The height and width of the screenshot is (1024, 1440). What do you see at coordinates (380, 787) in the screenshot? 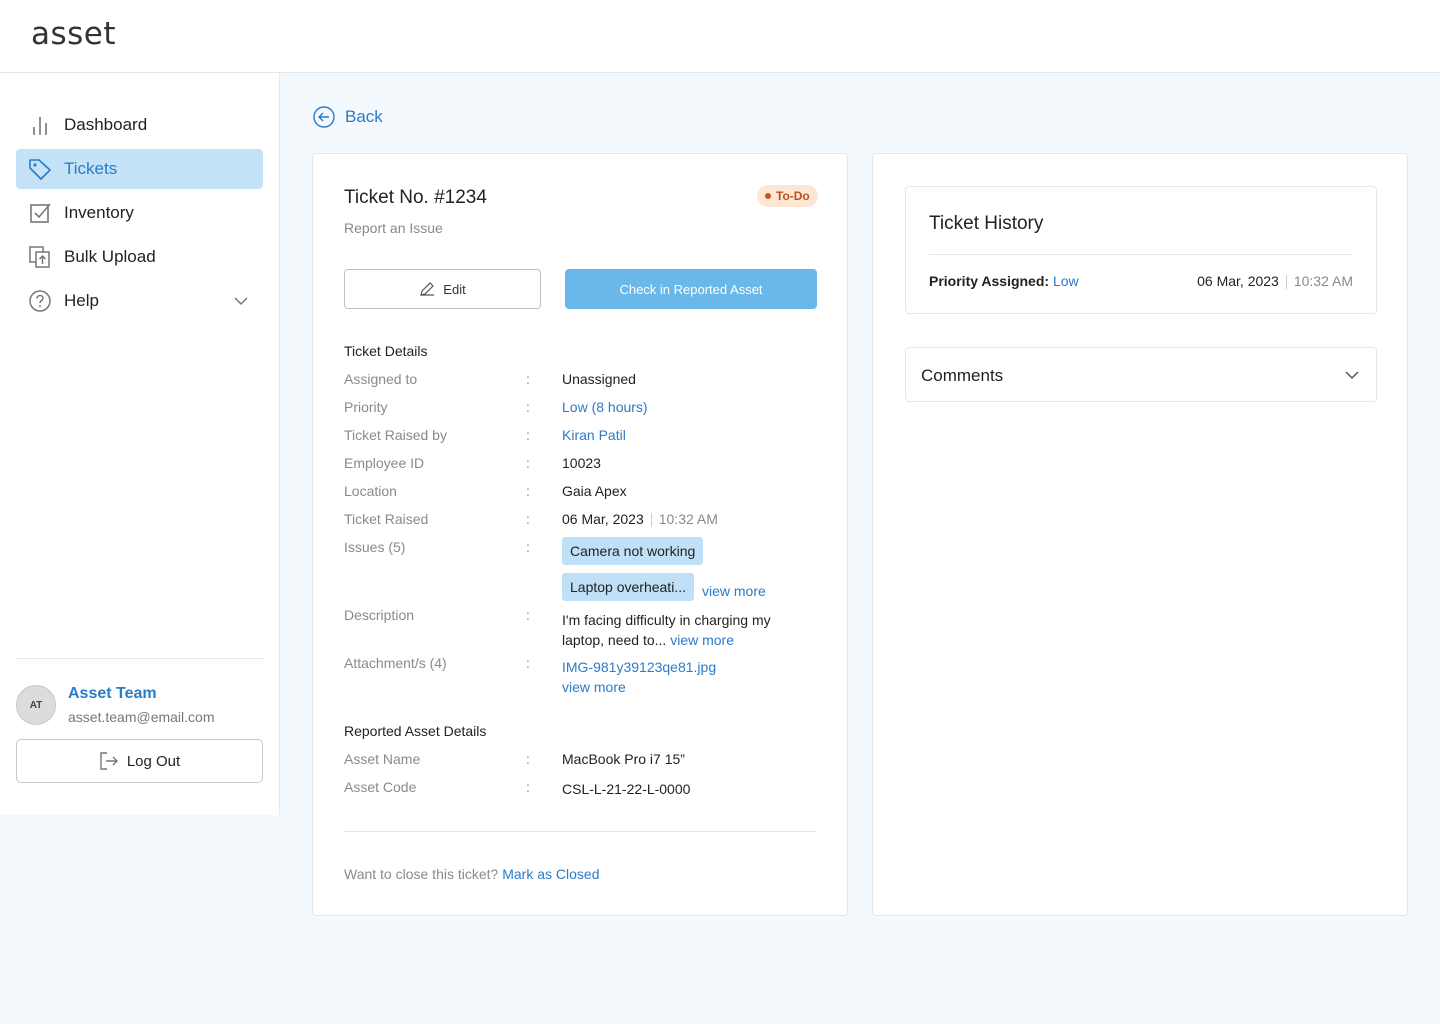
I see `asset-code-label: Asset Code` at bounding box center [380, 787].